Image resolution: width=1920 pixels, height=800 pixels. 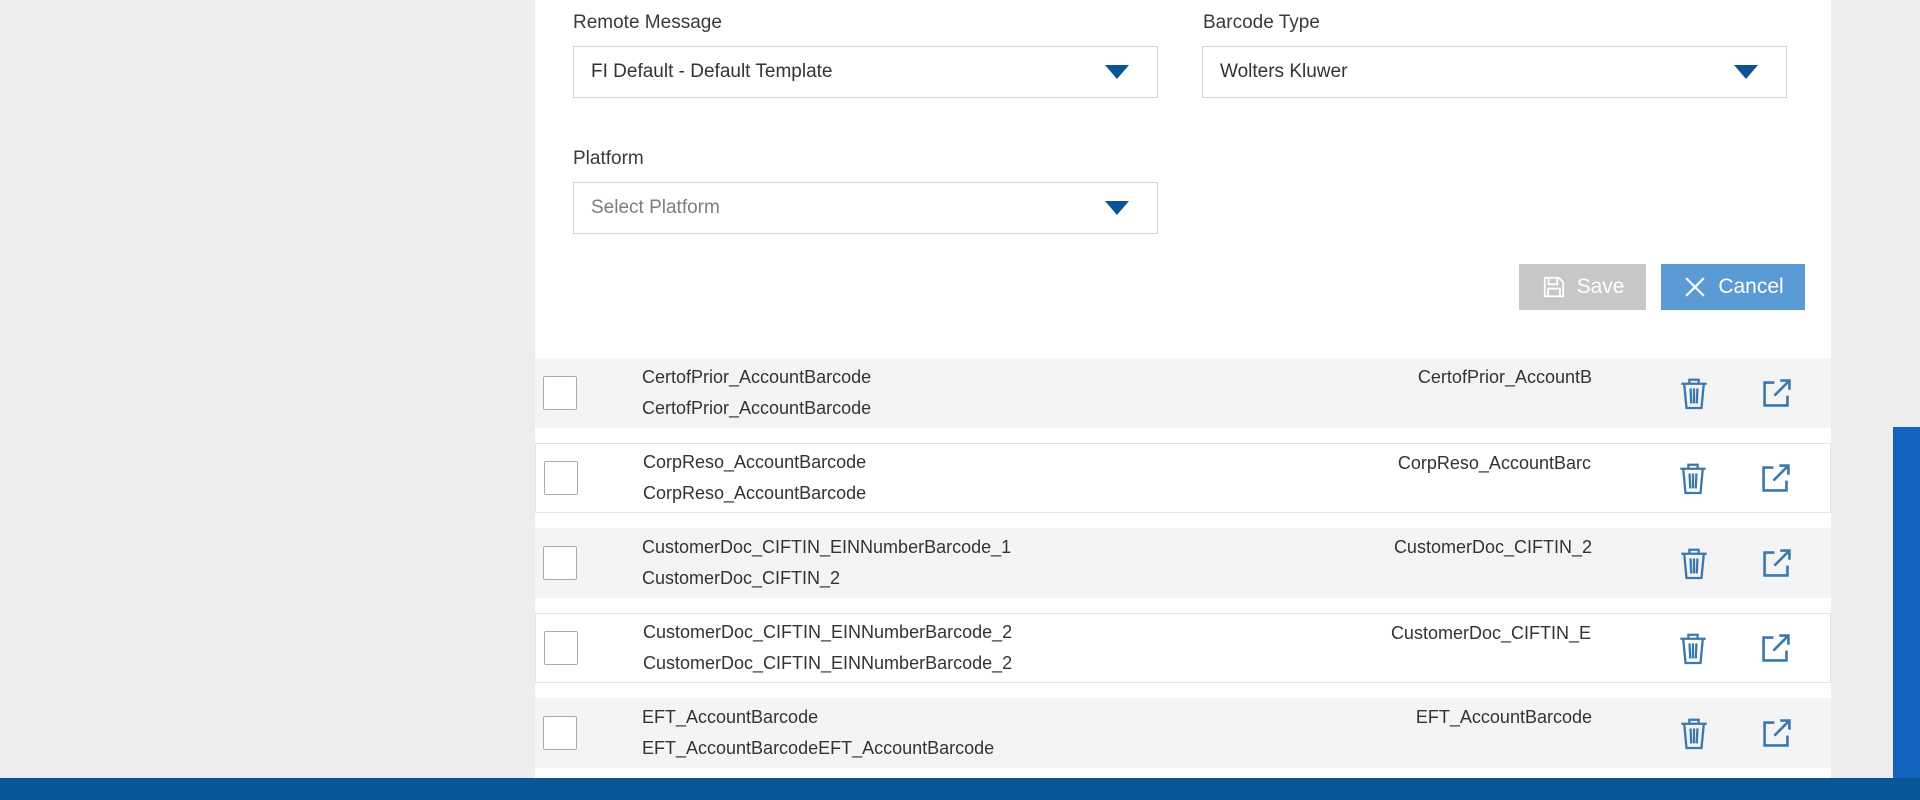 What do you see at coordinates (818, 748) in the screenshot?
I see `row-subname: EFT_AccountBarcodeEFT_AccountBarcode` at bounding box center [818, 748].